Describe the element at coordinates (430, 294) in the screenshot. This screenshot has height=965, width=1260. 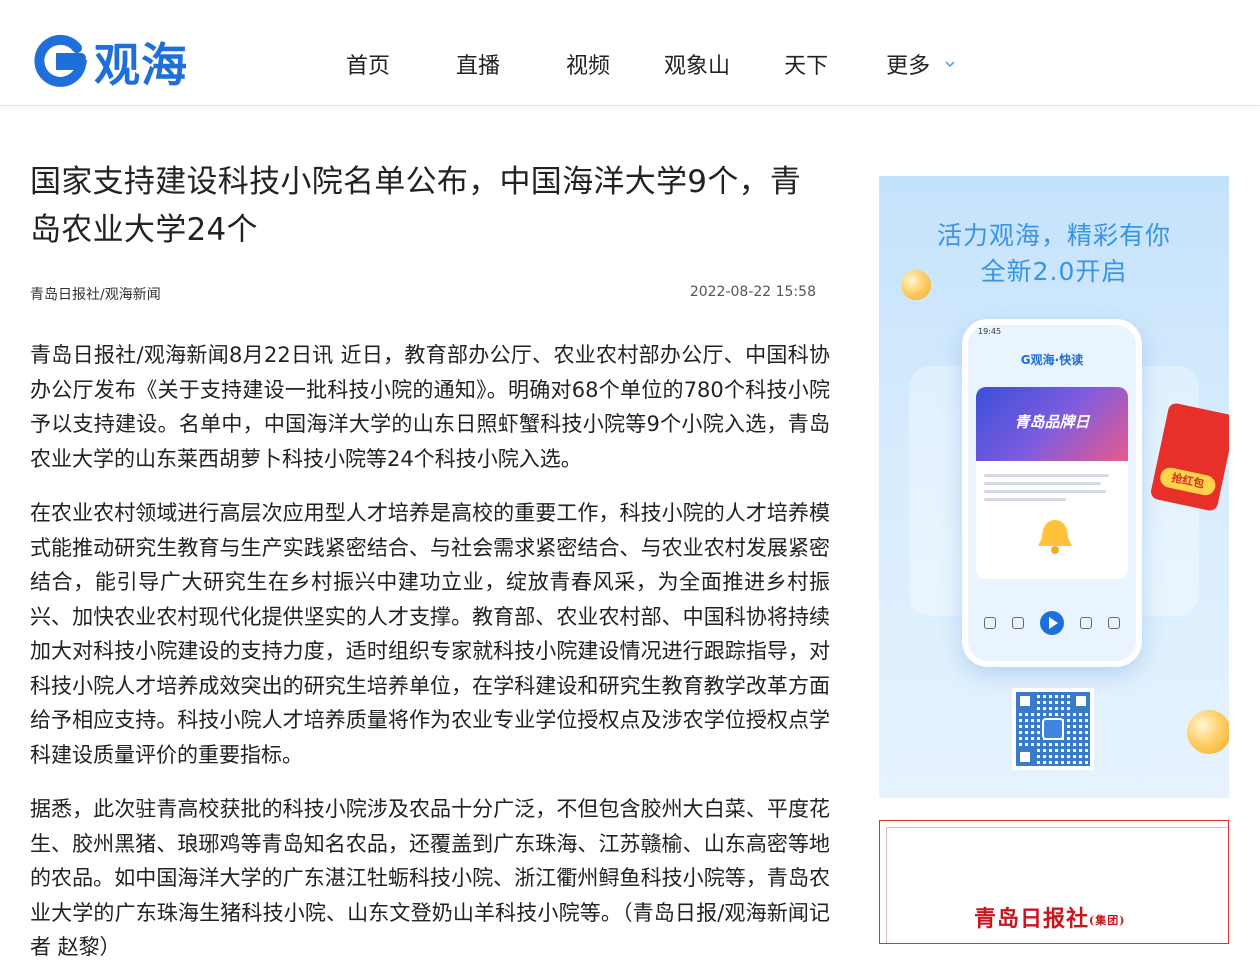
I see `article-meta: 青岛日报社/观海新闻 2022-08-22 15:58` at that location.